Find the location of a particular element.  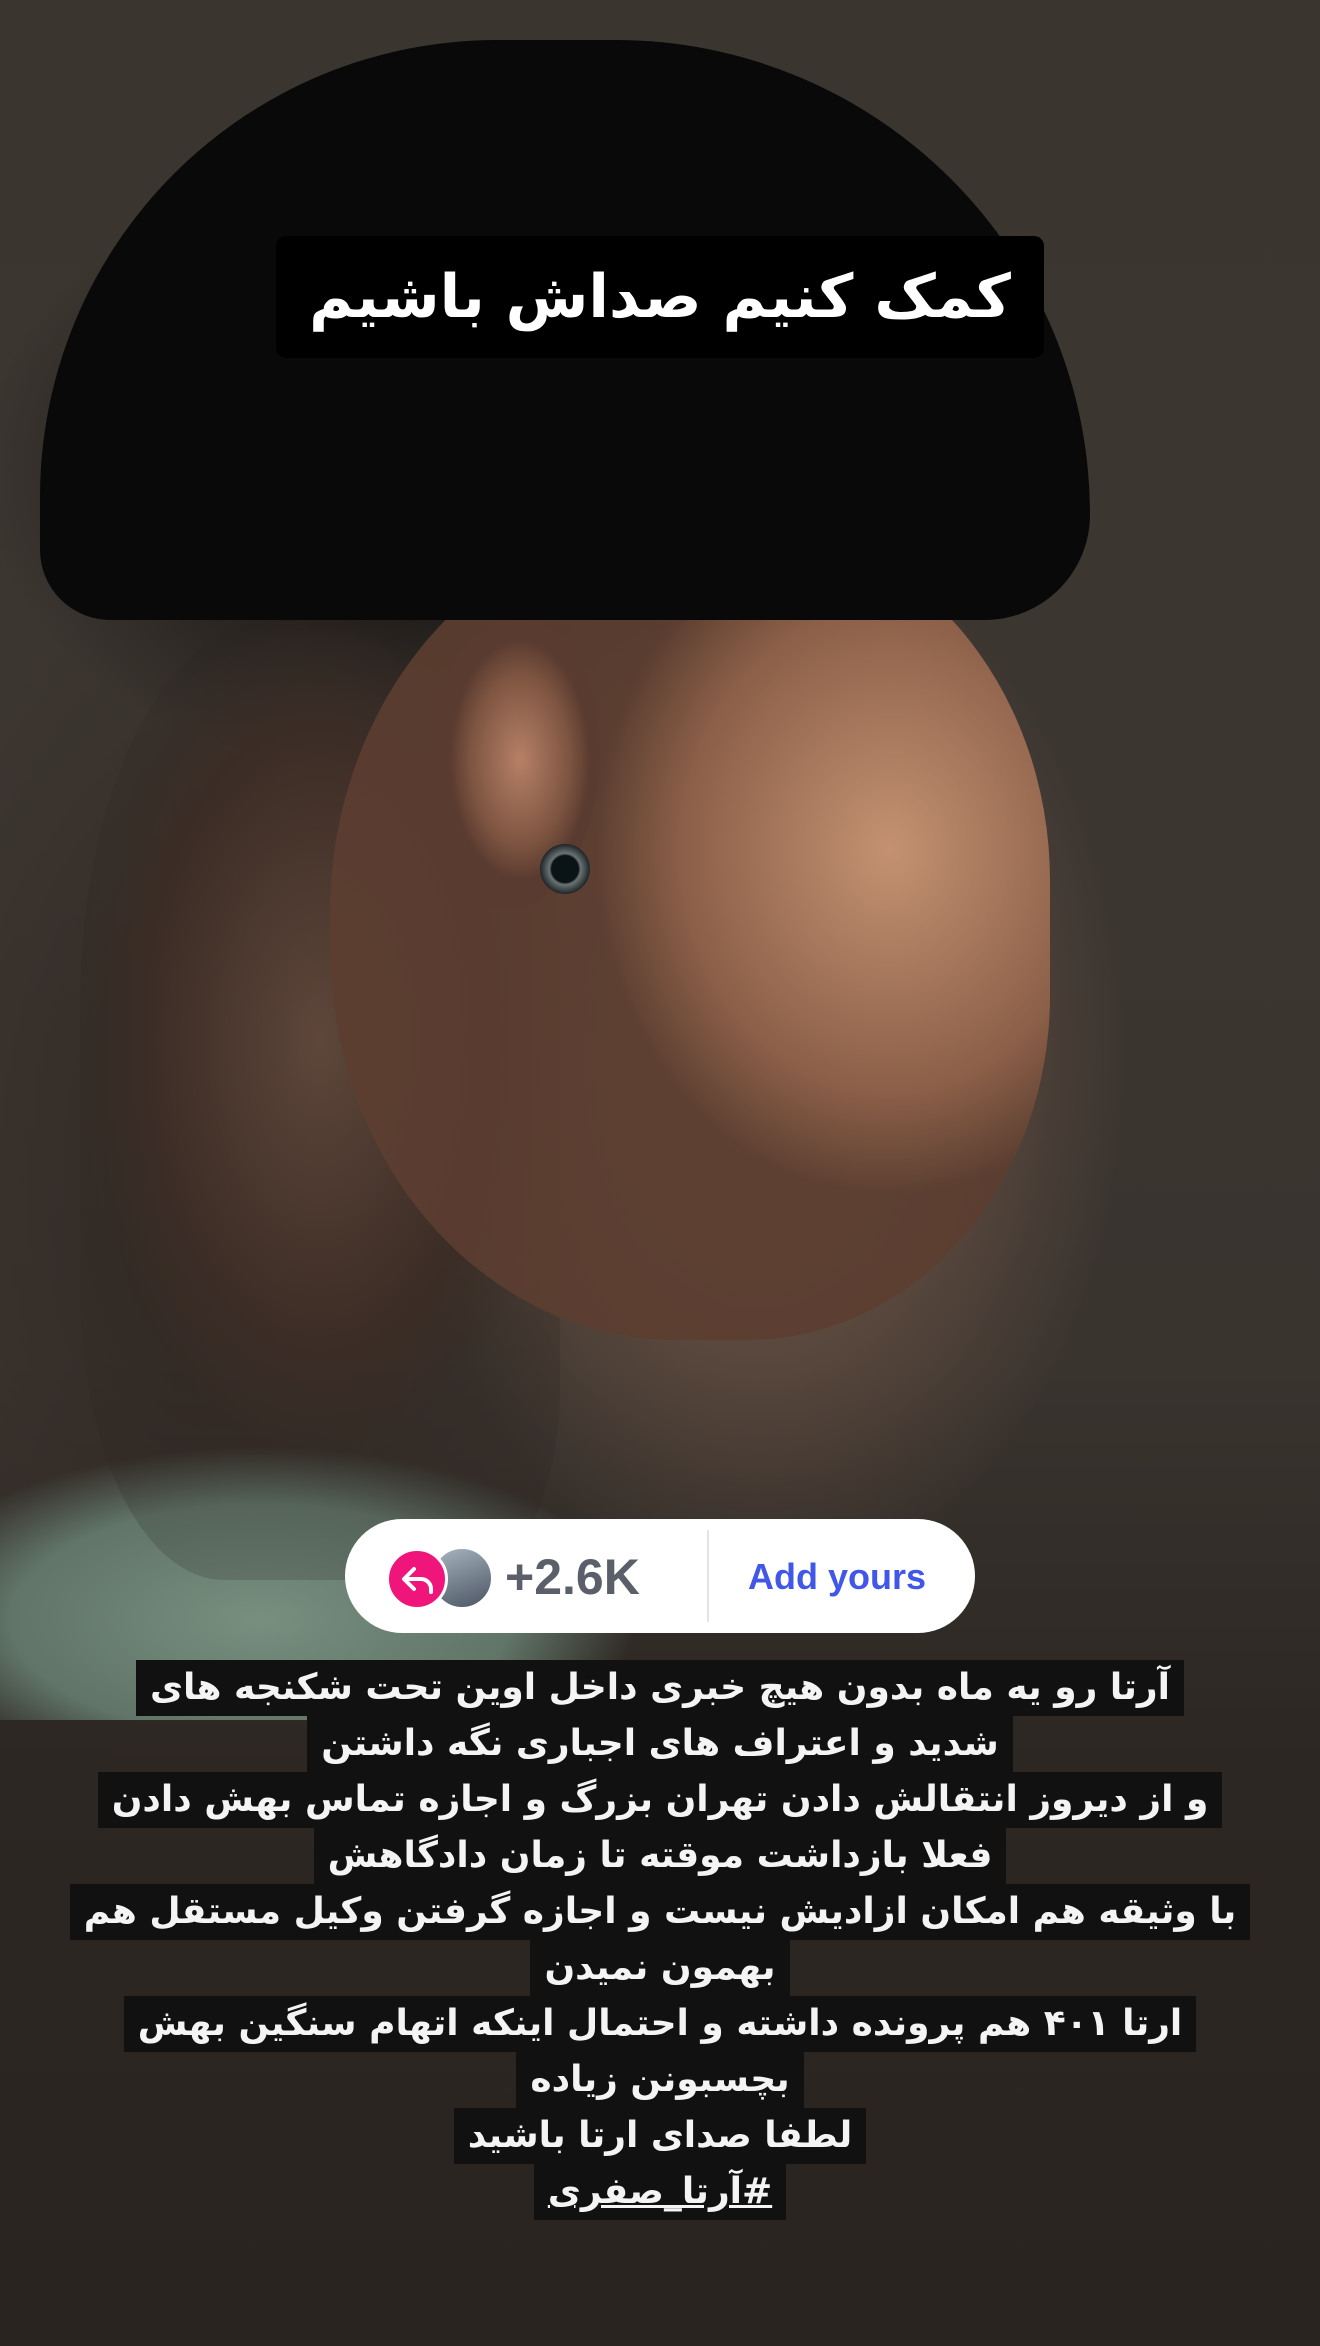

story-title: کمک کنیم صداش باشیم is located at coordinates (660, 297).